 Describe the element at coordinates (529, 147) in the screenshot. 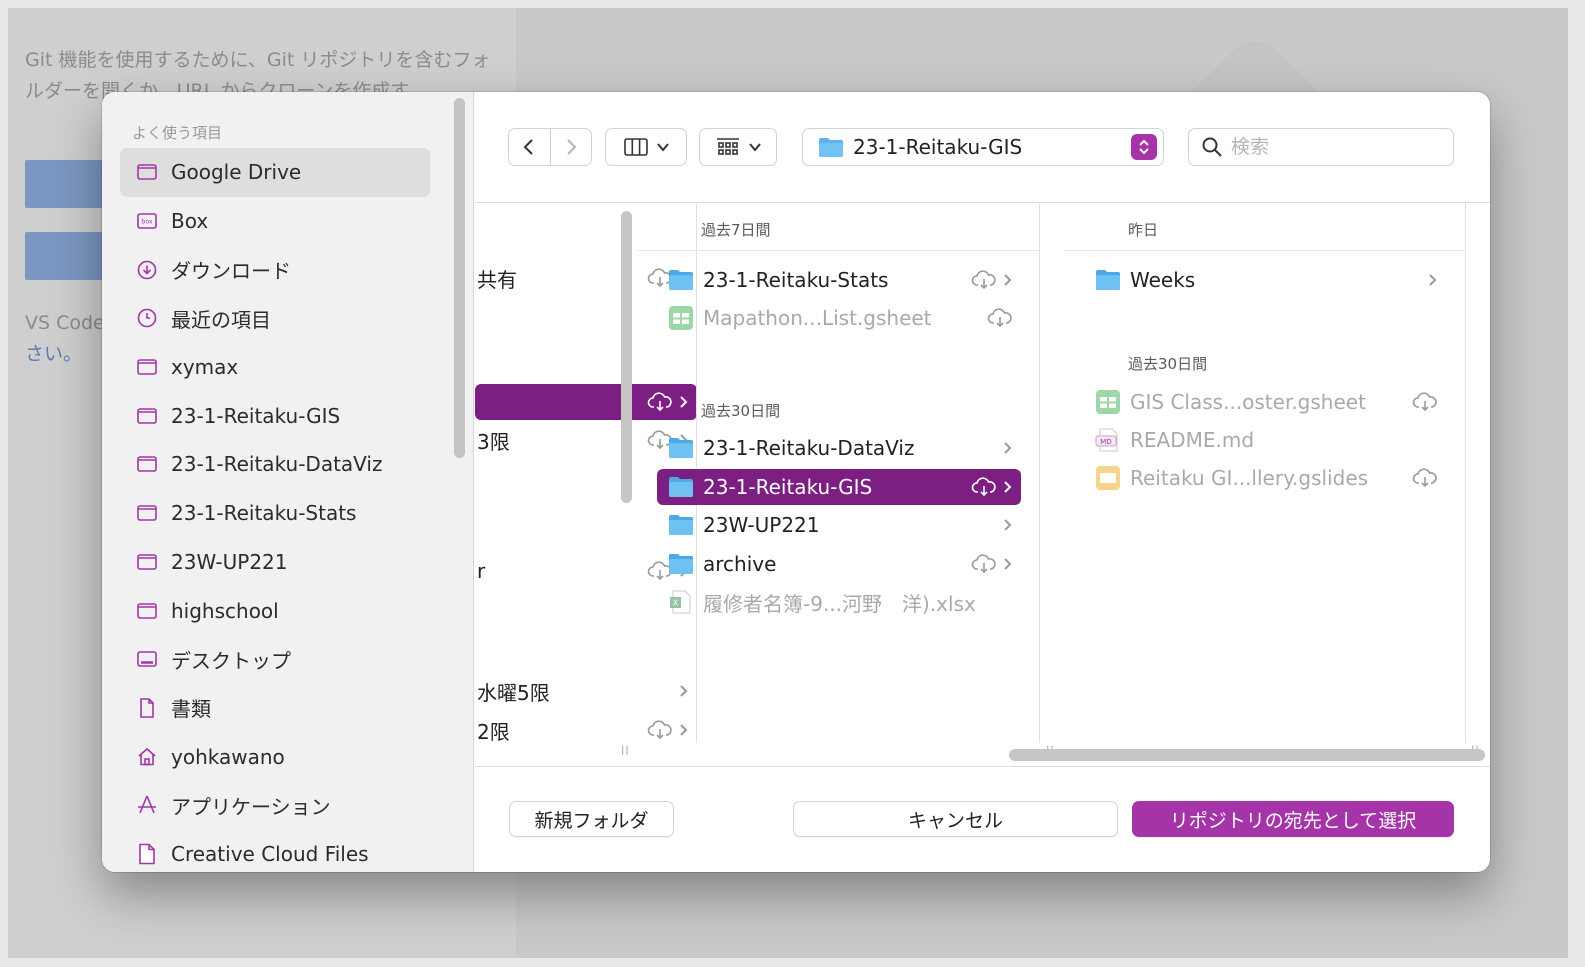

I see `back-button` at that location.